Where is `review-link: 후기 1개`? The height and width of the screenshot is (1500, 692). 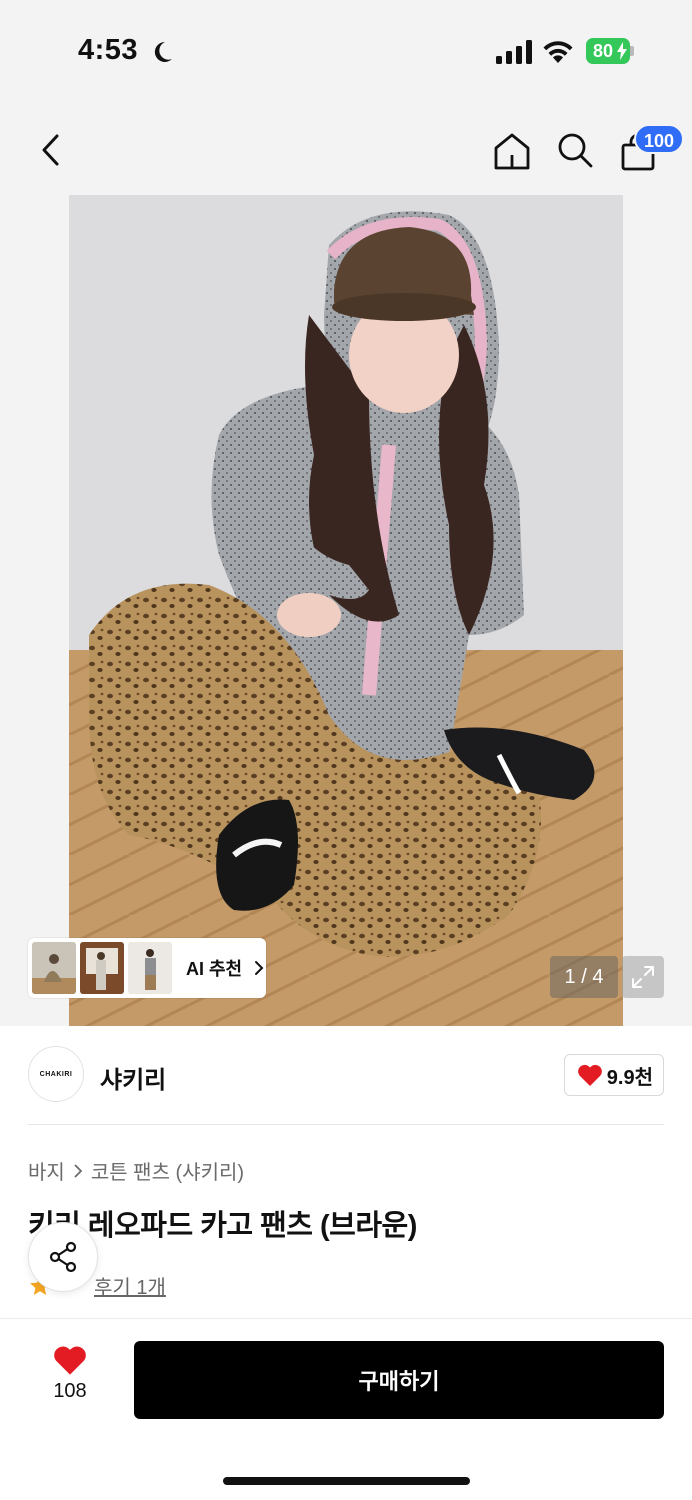
review-link: 후기 1개 is located at coordinates (130, 1285).